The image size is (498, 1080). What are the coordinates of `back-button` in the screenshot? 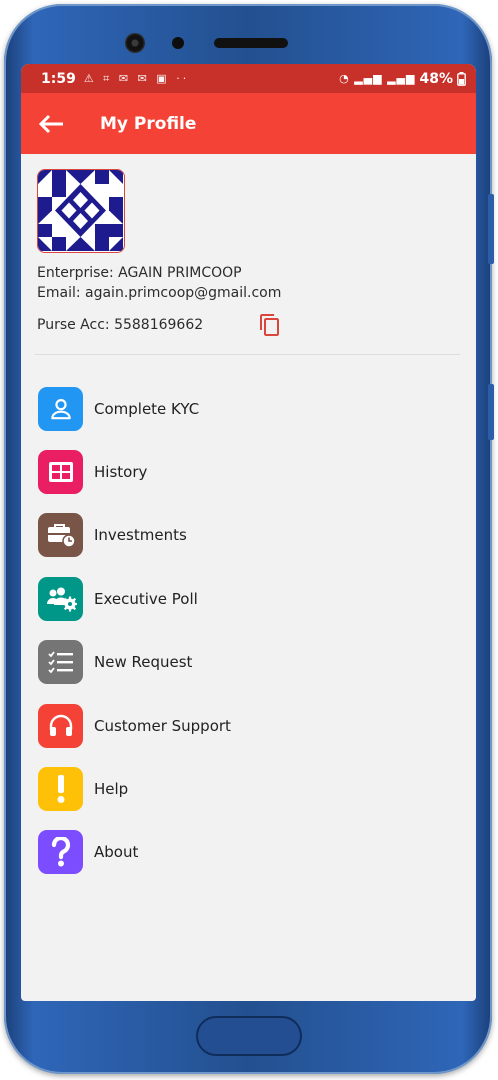 It's located at (52, 124).